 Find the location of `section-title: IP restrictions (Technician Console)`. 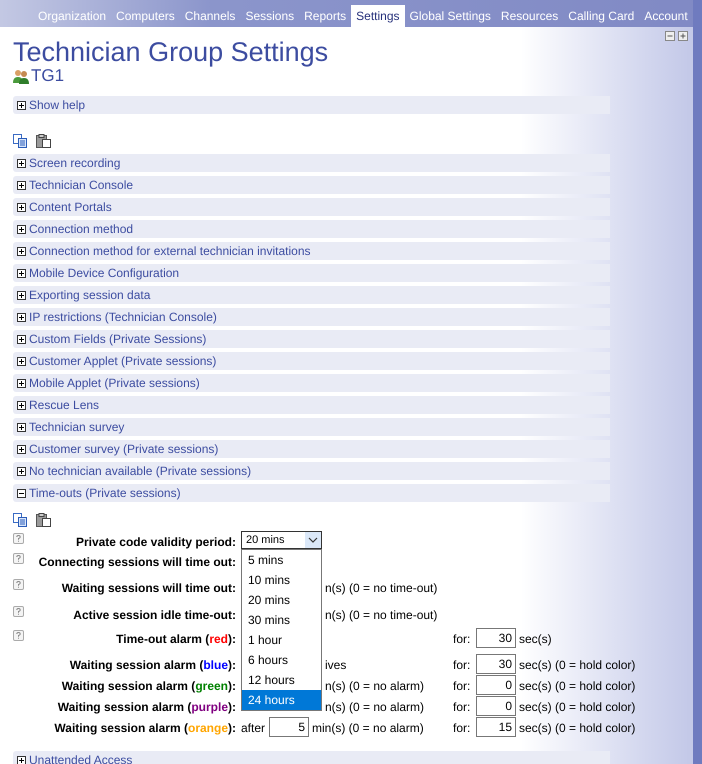

section-title: IP restrictions (Technician Console) is located at coordinates (123, 317).